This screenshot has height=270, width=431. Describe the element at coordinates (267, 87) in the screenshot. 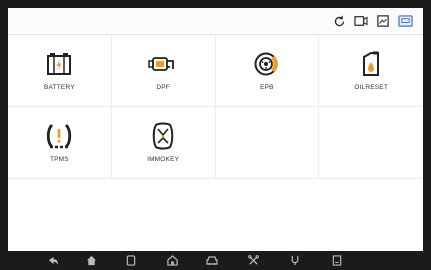

I see `function-label: EPB` at that location.